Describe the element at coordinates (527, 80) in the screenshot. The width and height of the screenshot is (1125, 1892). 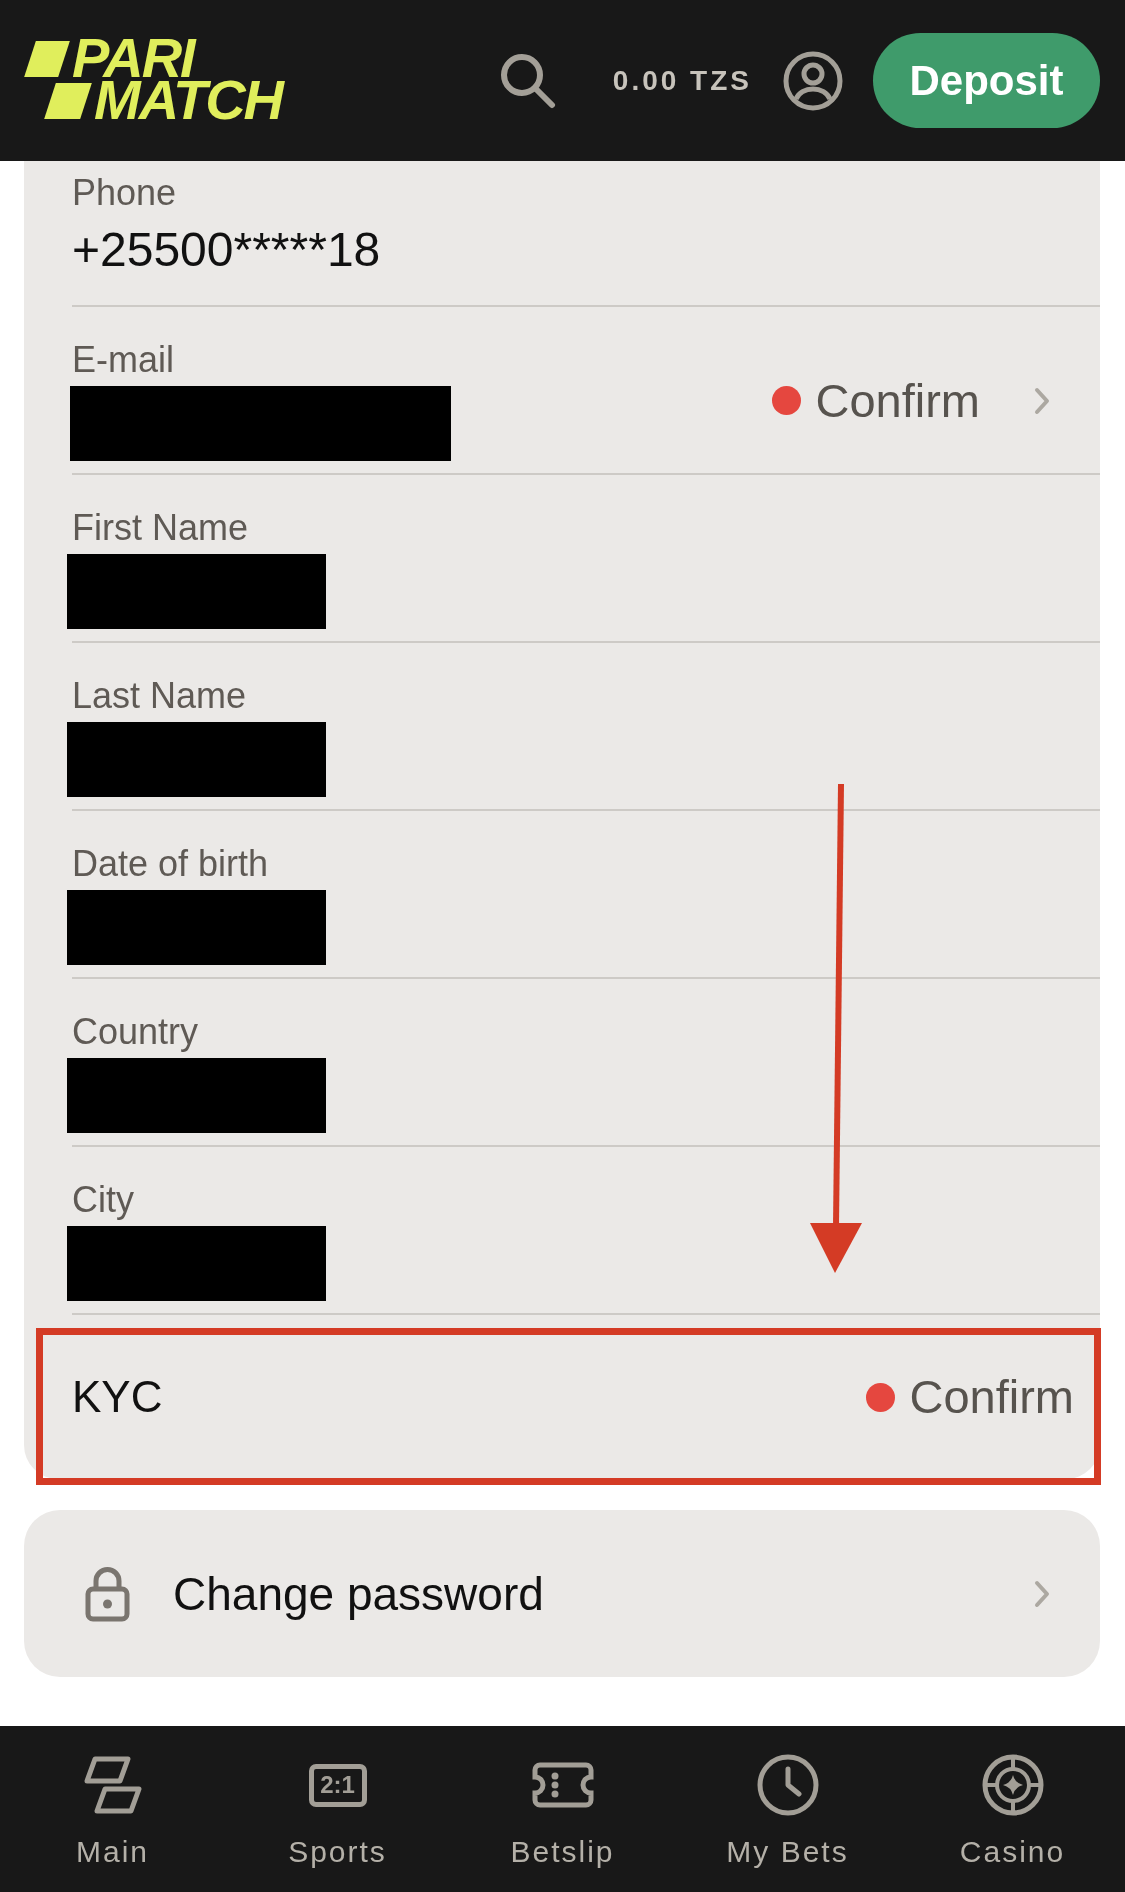
I see `search-icon` at that location.